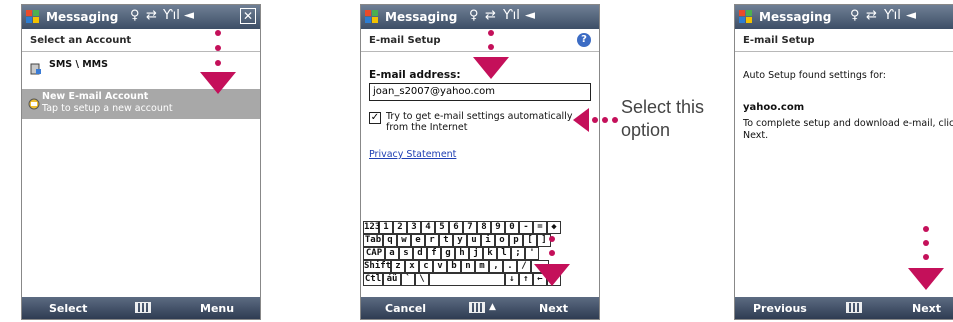 Image resolution: width=953 pixels, height=322 pixels. What do you see at coordinates (554, 227) in the screenshot?
I see `backspace-key: ◆` at bounding box center [554, 227].